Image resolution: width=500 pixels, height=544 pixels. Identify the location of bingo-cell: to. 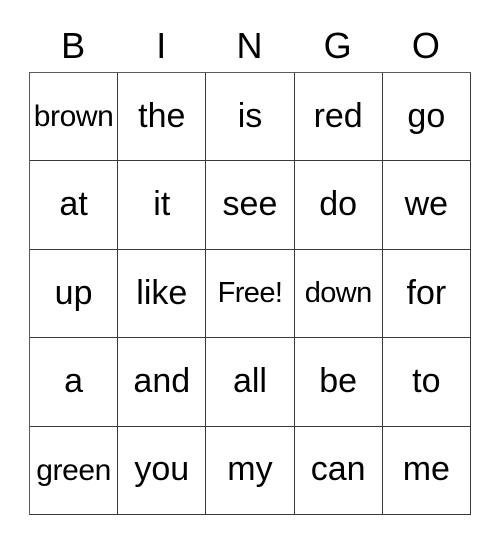
(426, 382).